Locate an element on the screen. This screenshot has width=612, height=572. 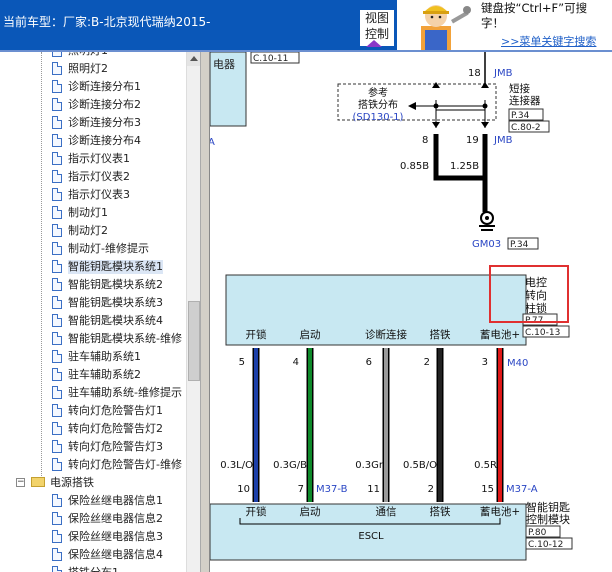
tree-item: 转向灯危险警告灯3 is located at coordinates (93, 447).